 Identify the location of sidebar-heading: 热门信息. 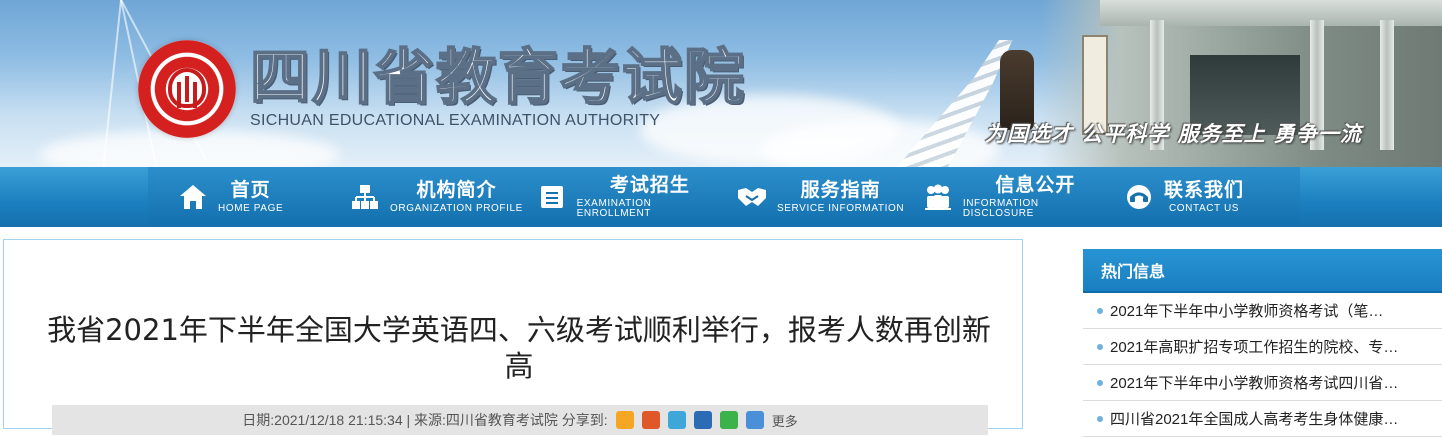
(1262, 271).